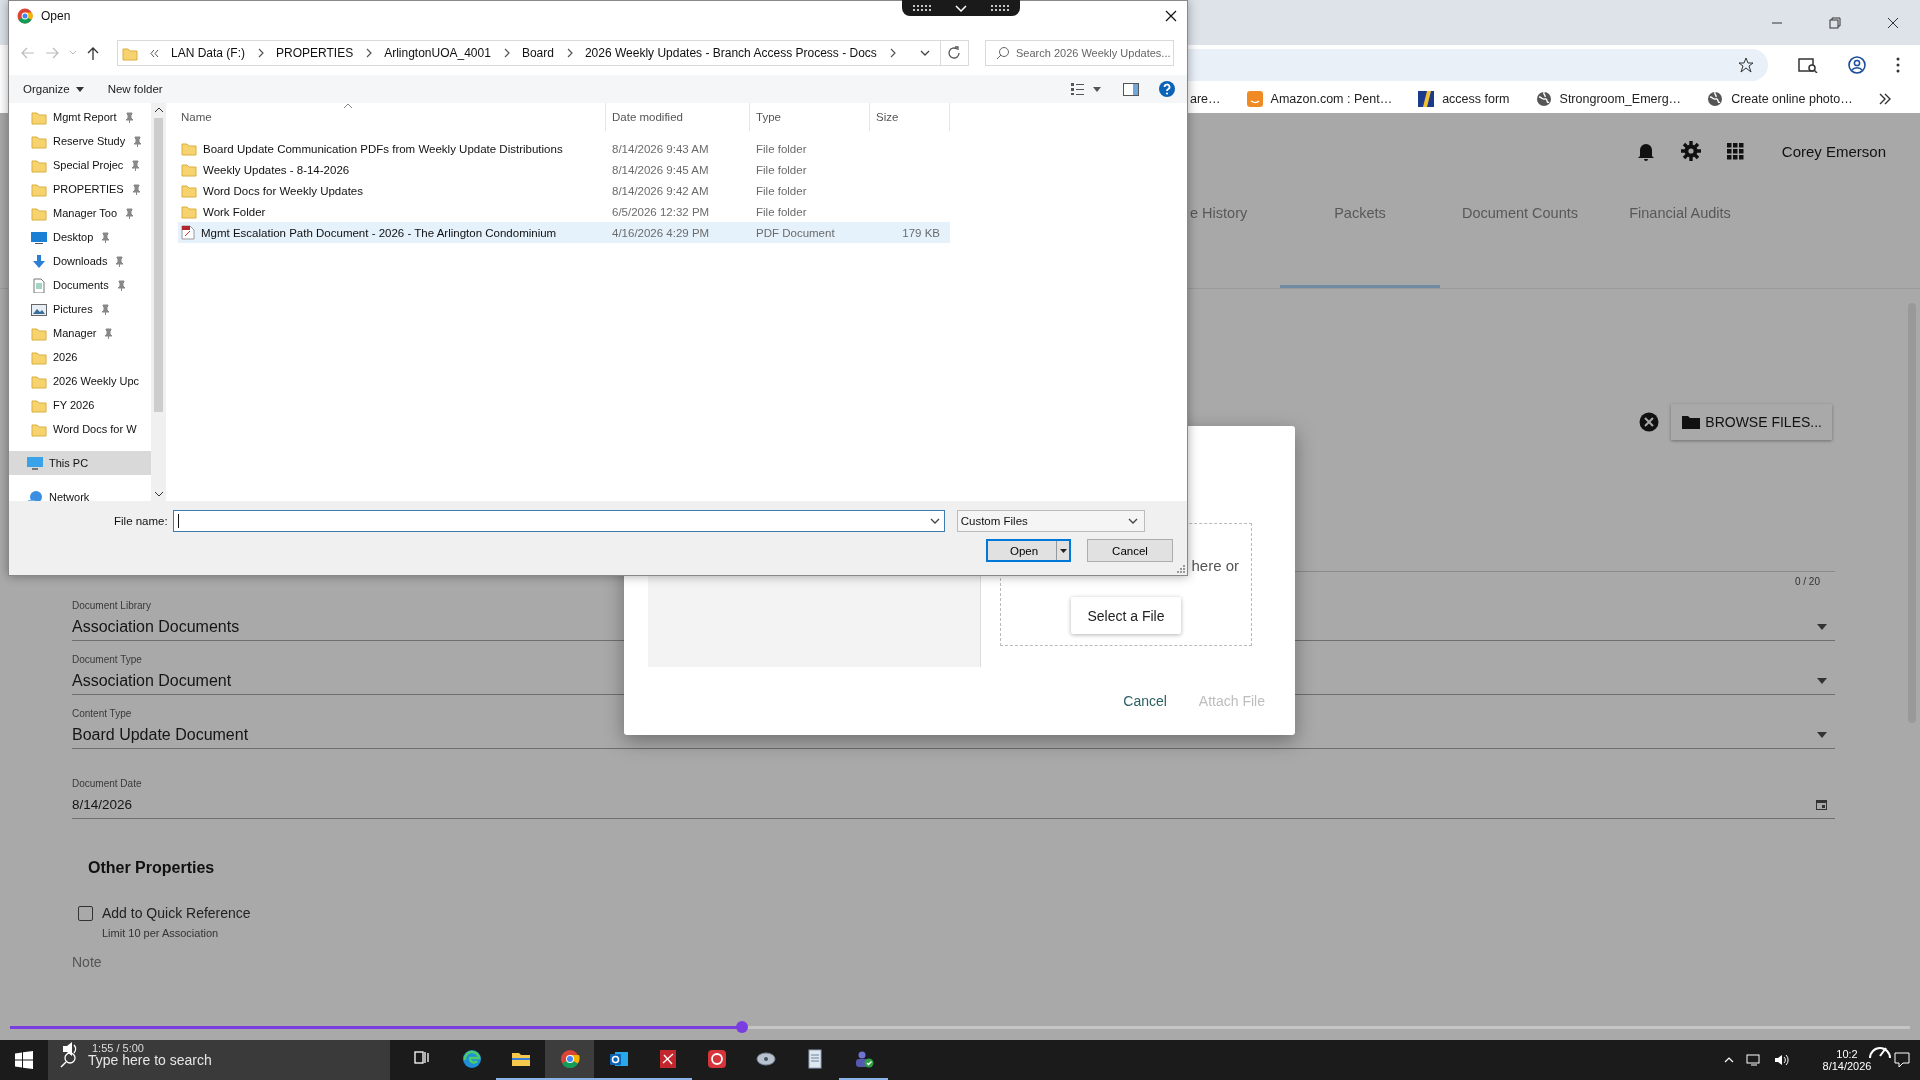  What do you see at coordinates (80, 463) in the screenshot?
I see `nav-item: This PC` at bounding box center [80, 463].